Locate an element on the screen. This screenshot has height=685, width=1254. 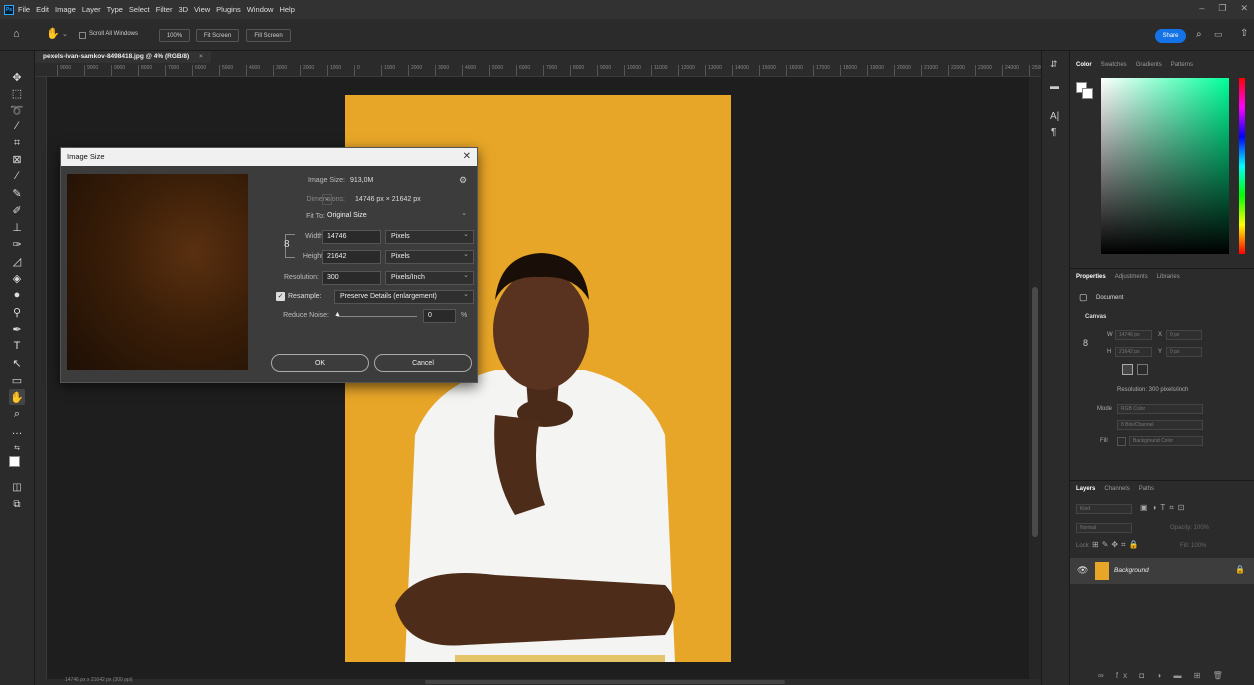
tab-libraries: Libraries is located at coordinates (1168, 277).